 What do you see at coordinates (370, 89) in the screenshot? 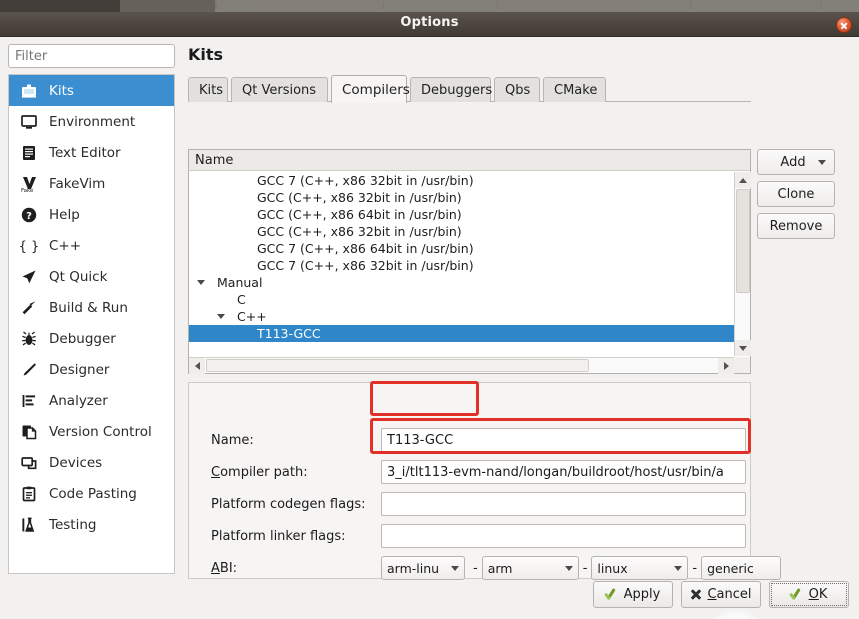
I see `tab-compilers: Compilers` at bounding box center [370, 89].